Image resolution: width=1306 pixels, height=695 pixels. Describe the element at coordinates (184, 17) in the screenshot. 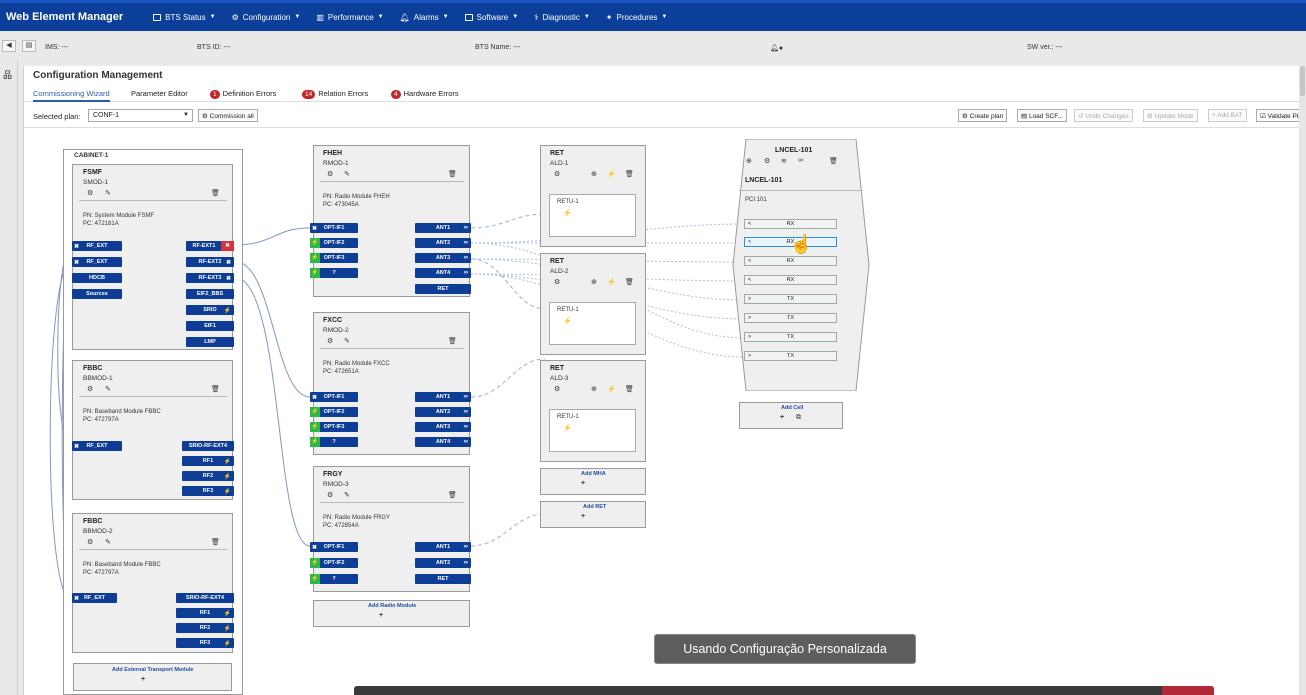

I see `menu-bts-status: BTS Status ▼` at that location.